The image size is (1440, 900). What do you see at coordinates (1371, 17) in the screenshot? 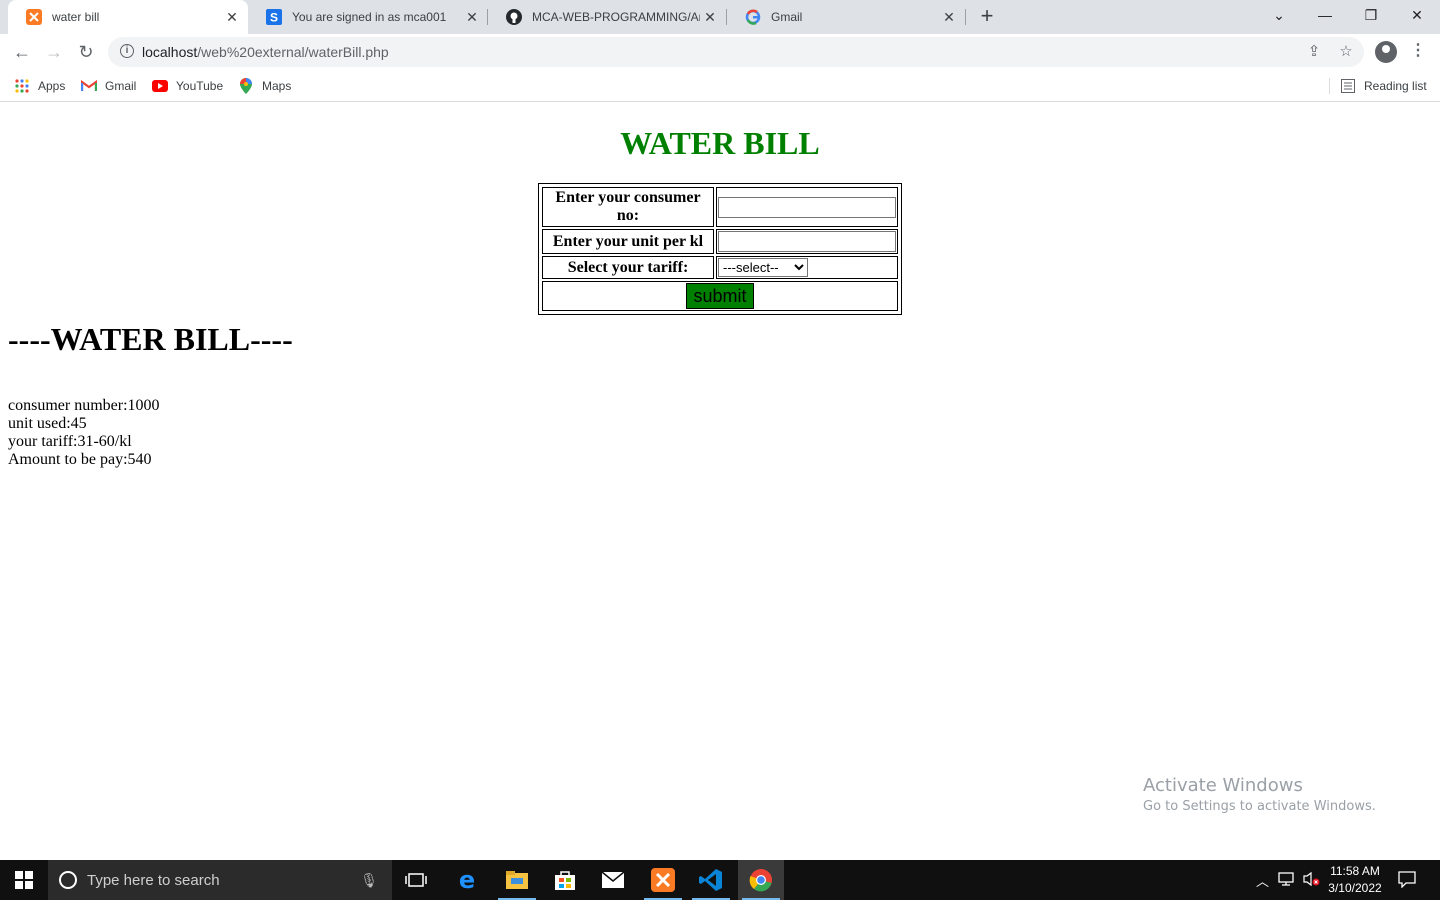
I see `restore-icon: ❐` at bounding box center [1371, 17].